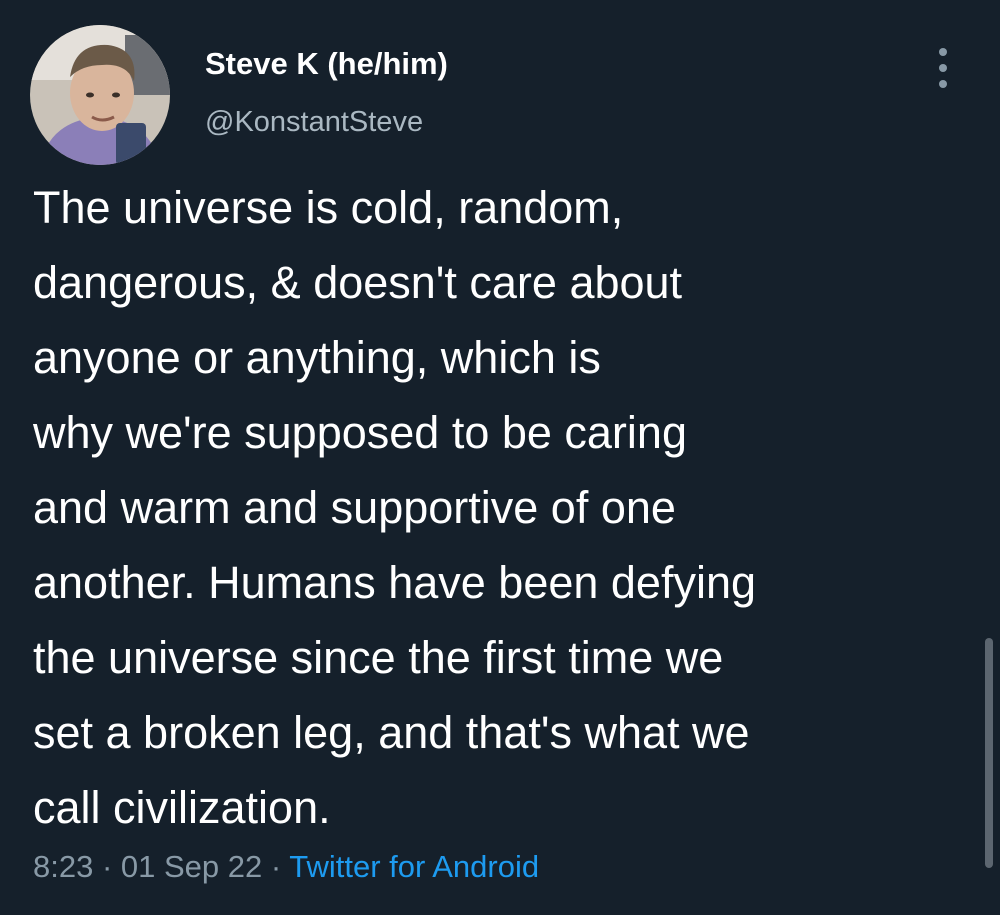  What do you see at coordinates (354, 507) in the screenshot?
I see `tweet-text-line: and warm and supportive of one` at bounding box center [354, 507].